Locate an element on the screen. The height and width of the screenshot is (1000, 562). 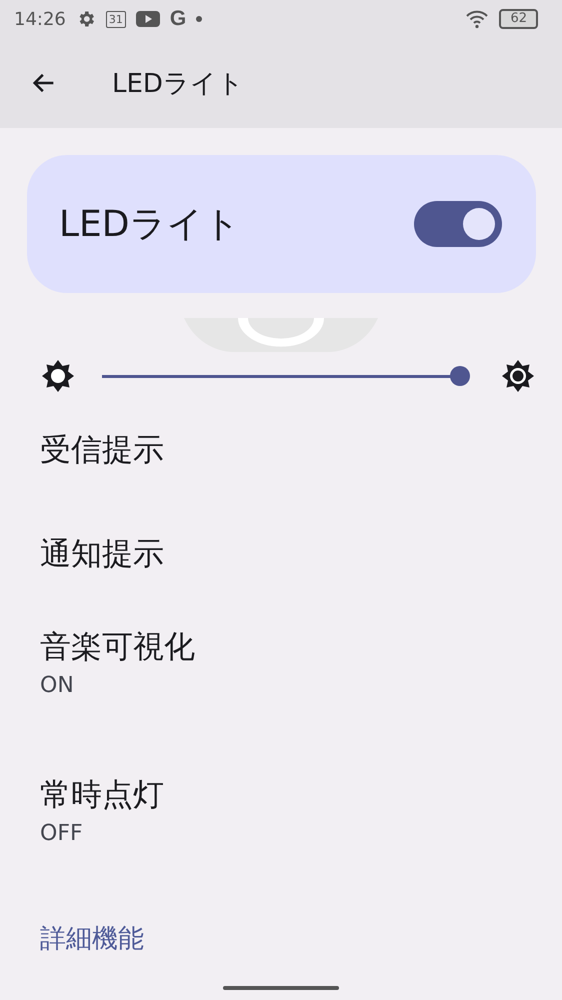
setting-item: 受信提示 is located at coordinates (301, 450).